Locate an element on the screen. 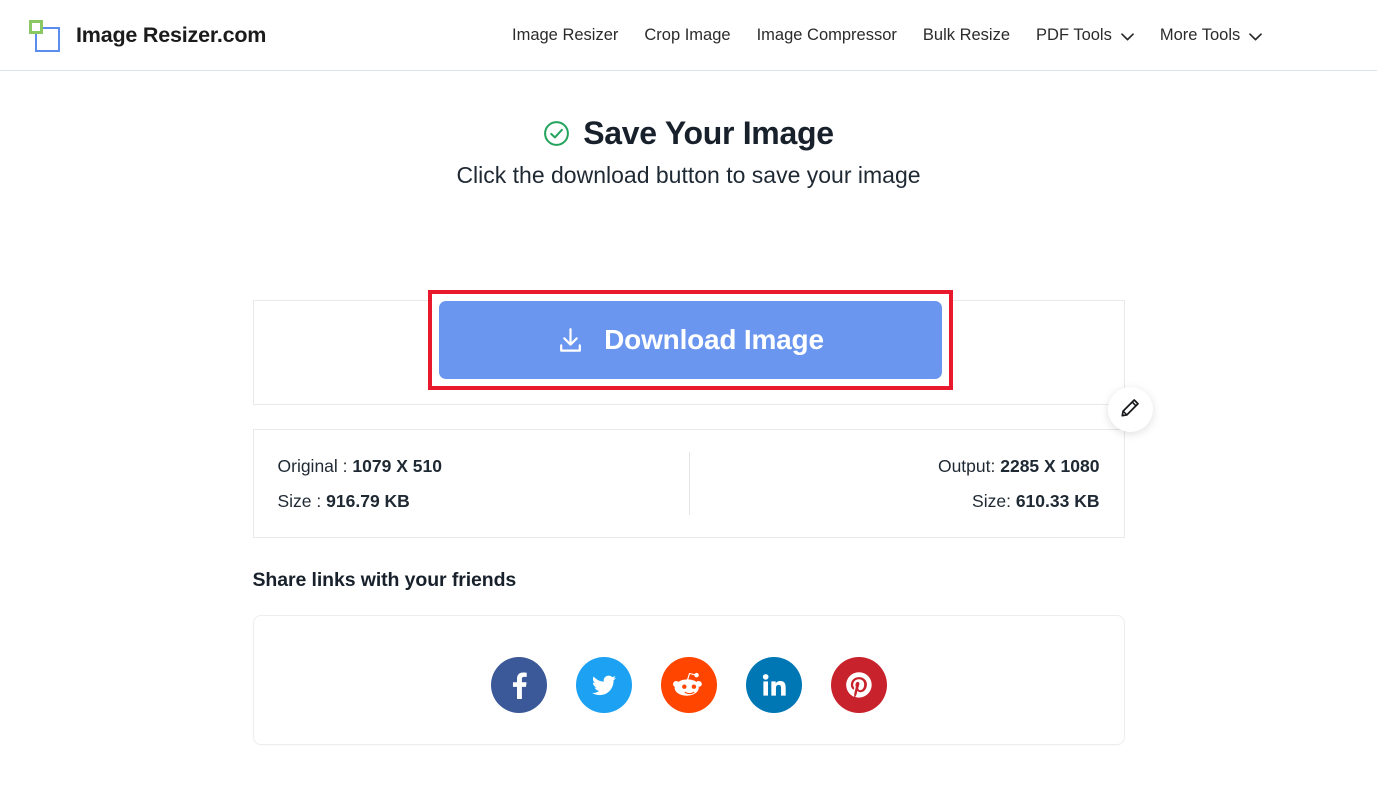 This screenshot has width=1377, height=799. output-dimensions-value: 2285 X 1080 is located at coordinates (1050, 465).